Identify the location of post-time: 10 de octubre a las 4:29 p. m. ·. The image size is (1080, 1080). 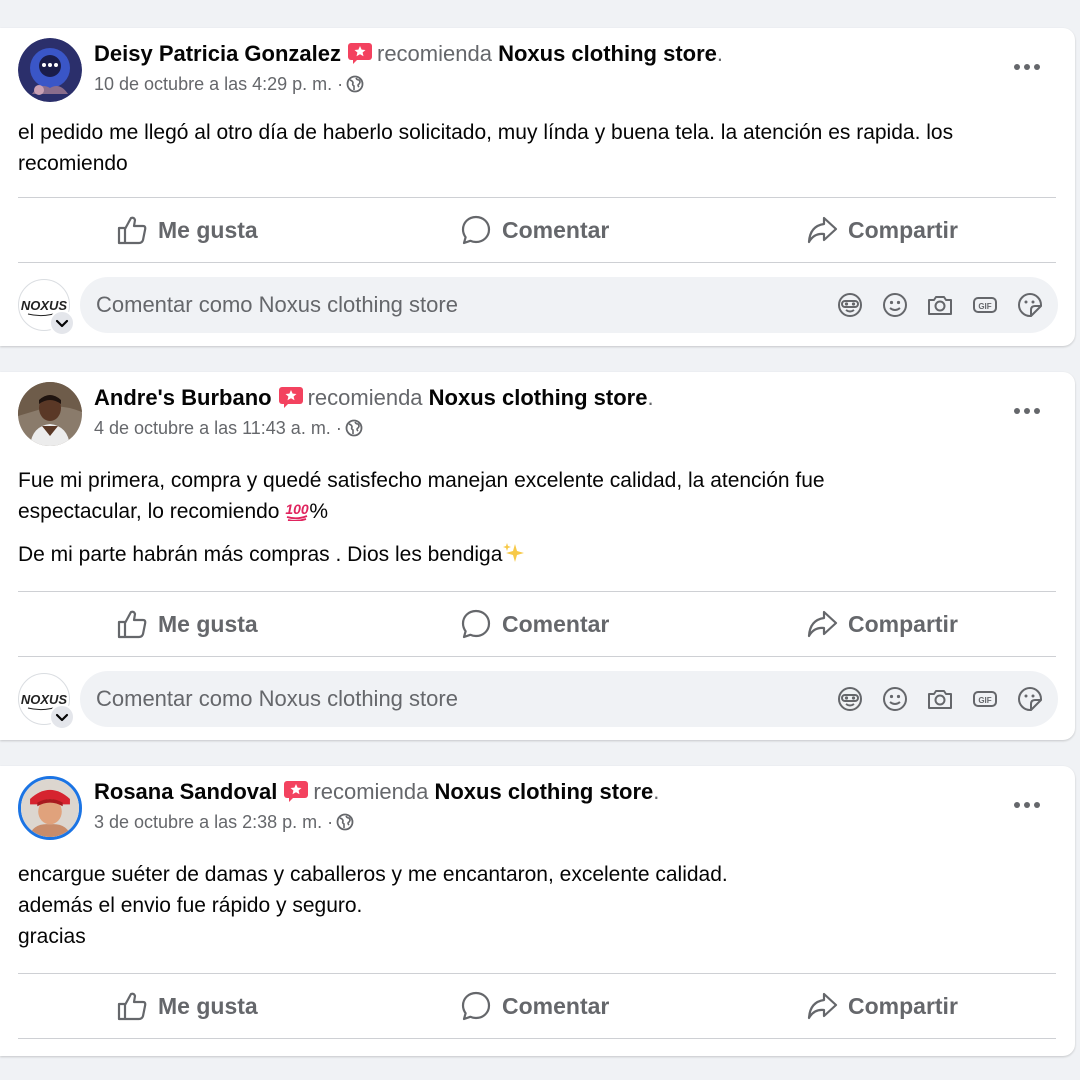
(229, 84).